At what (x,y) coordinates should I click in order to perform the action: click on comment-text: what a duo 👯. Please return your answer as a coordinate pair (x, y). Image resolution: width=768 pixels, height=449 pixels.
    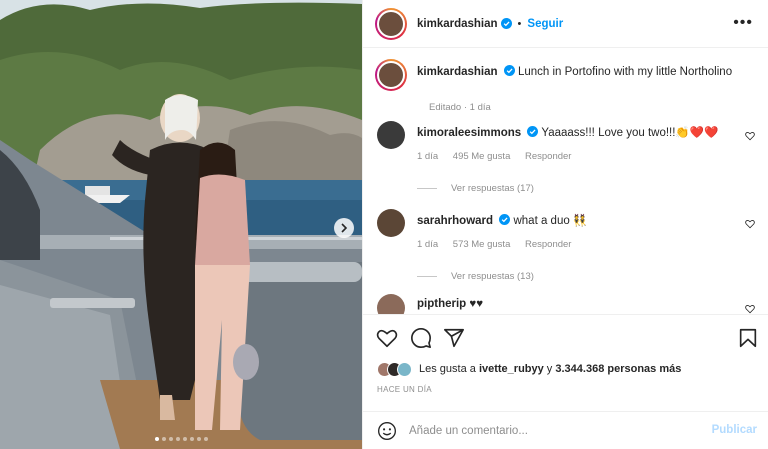
    Looking at the image, I should click on (550, 221).